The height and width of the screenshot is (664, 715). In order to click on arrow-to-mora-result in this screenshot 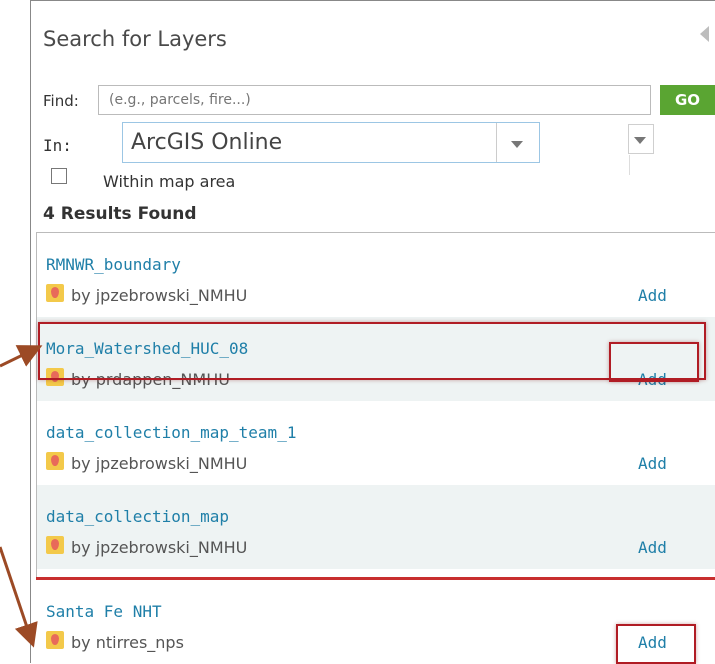, I will do `click(21, 356)`.